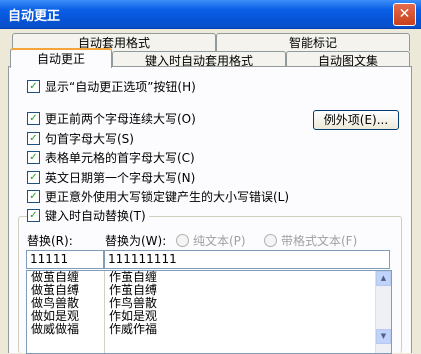 This screenshot has height=354, width=421. What do you see at coordinates (111, 119) in the screenshot?
I see `option-two-initial-caps: ✓ 更正前两个字母连续大写(O)` at bounding box center [111, 119].